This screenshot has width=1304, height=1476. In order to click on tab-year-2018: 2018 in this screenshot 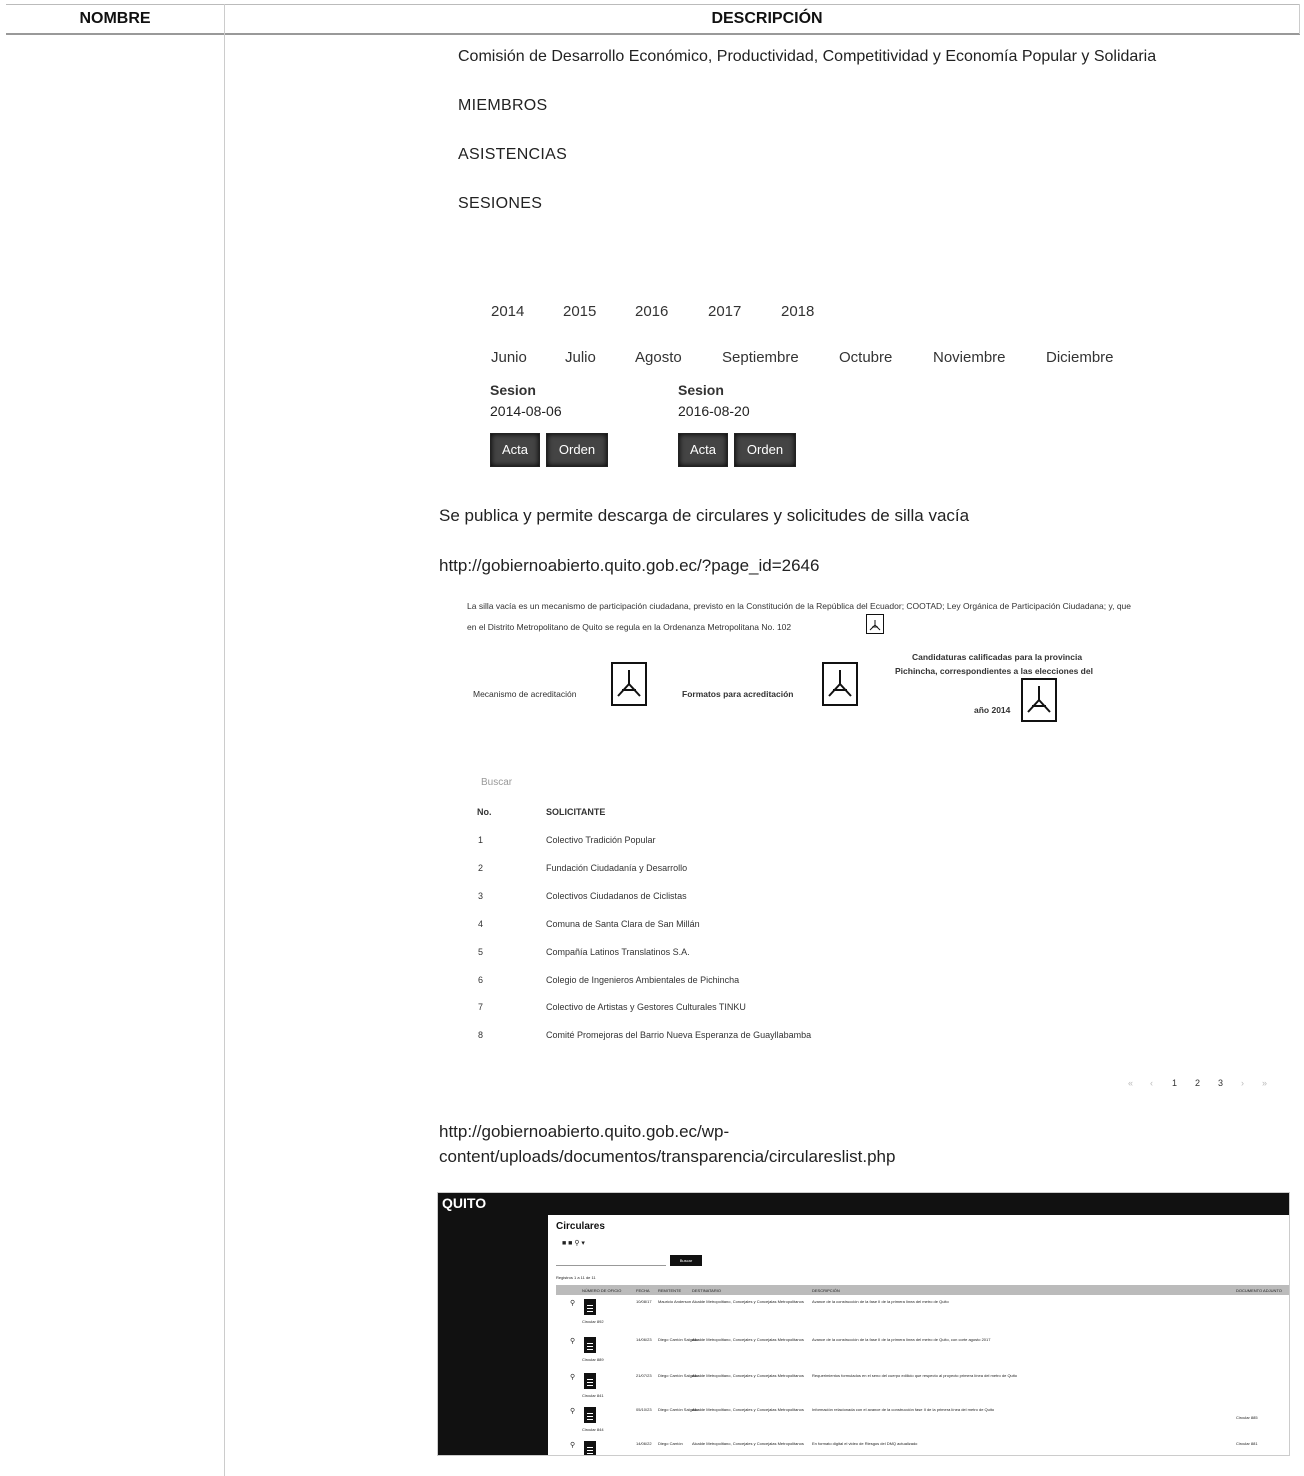, I will do `click(797, 311)`.